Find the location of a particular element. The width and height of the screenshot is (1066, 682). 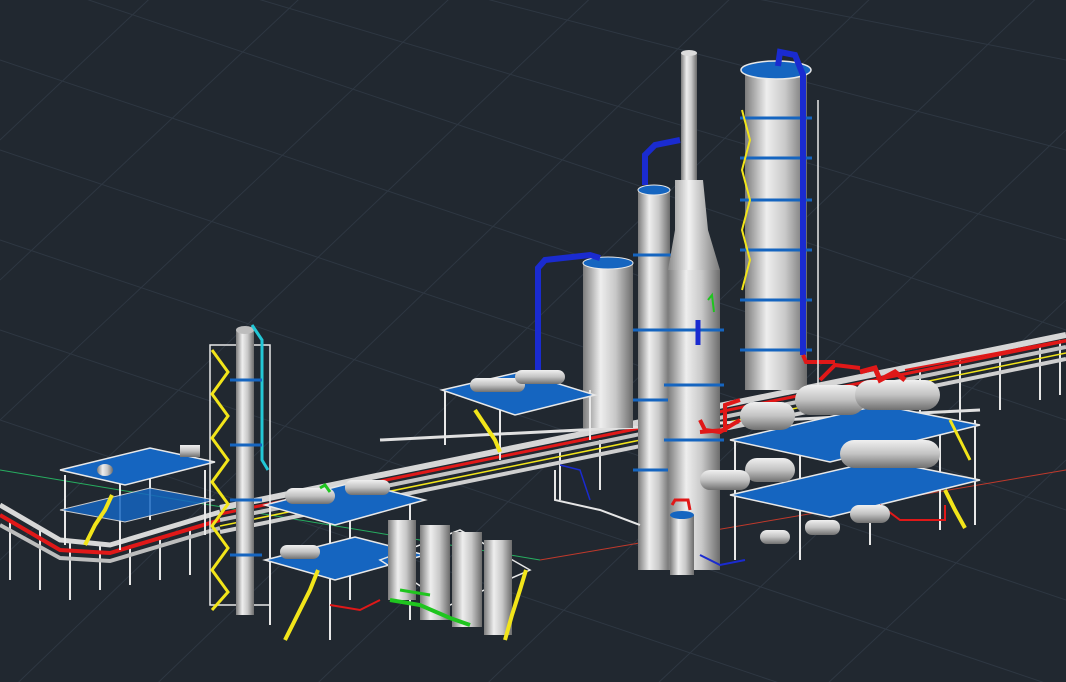

distillation-column-tall is located at coordinates (787, 219).